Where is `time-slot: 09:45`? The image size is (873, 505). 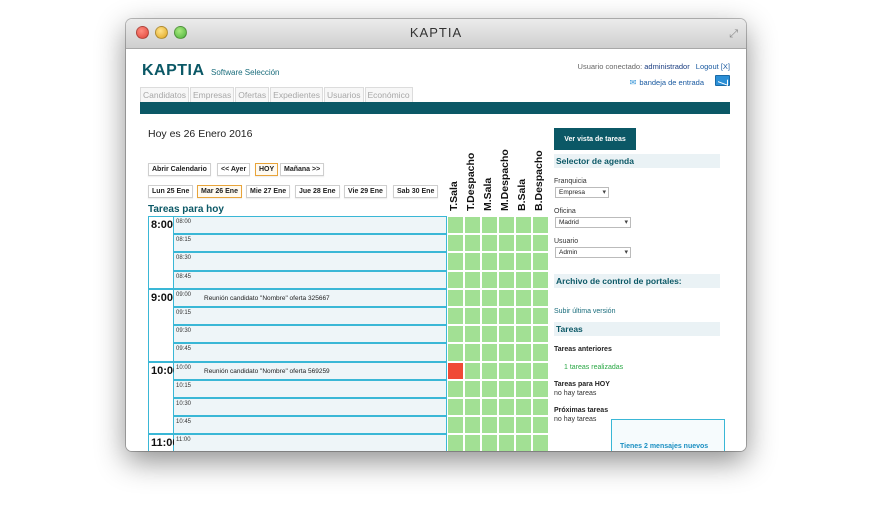
time-slot: 09:45 is located at coordinates (310, 352).